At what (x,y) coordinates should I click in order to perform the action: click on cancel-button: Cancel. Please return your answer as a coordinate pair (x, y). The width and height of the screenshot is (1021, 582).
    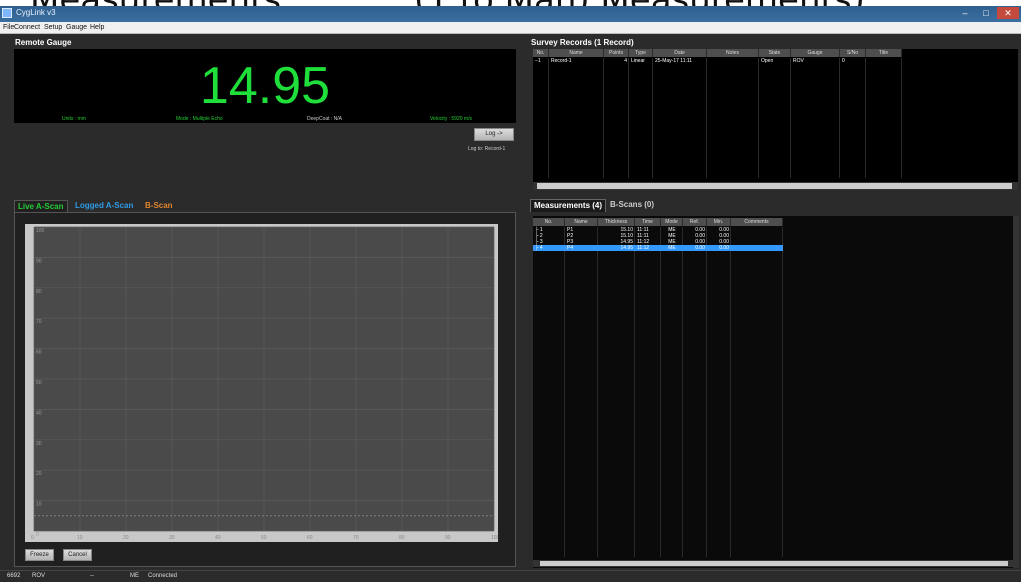
    Looking at the image, I should click on (77, 555).